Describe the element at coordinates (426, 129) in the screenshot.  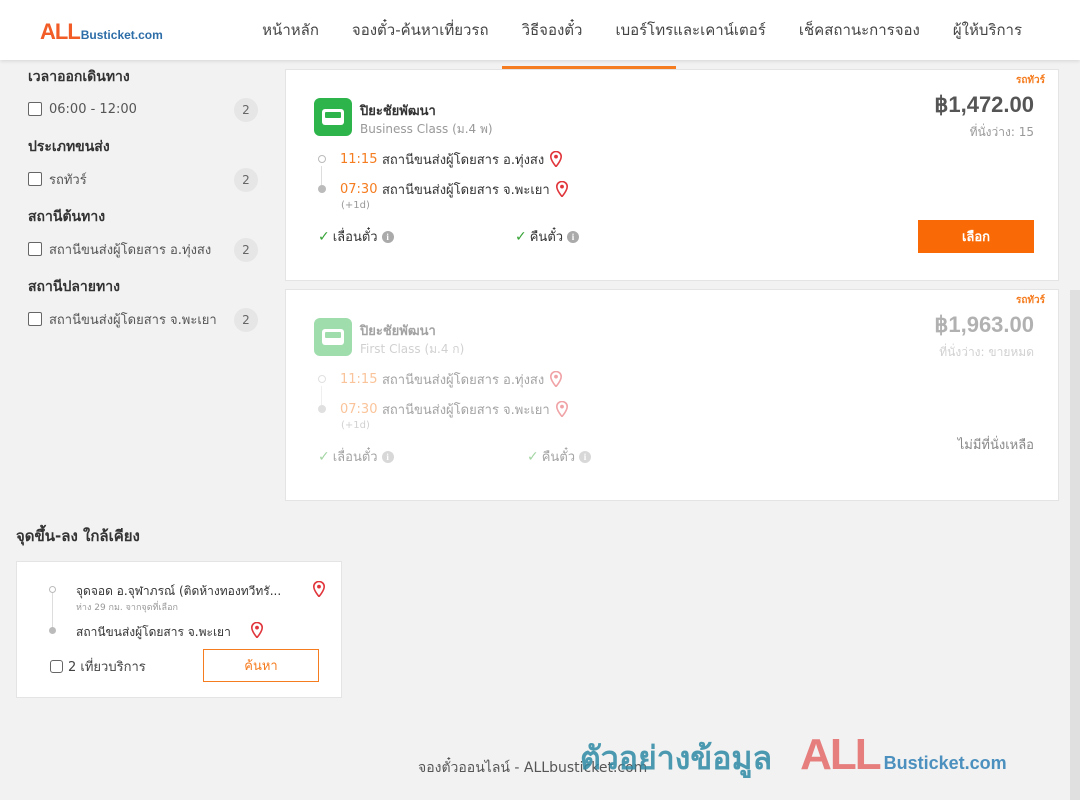
I see `bus-class: Business Class (ม.4 พ)` at that location.